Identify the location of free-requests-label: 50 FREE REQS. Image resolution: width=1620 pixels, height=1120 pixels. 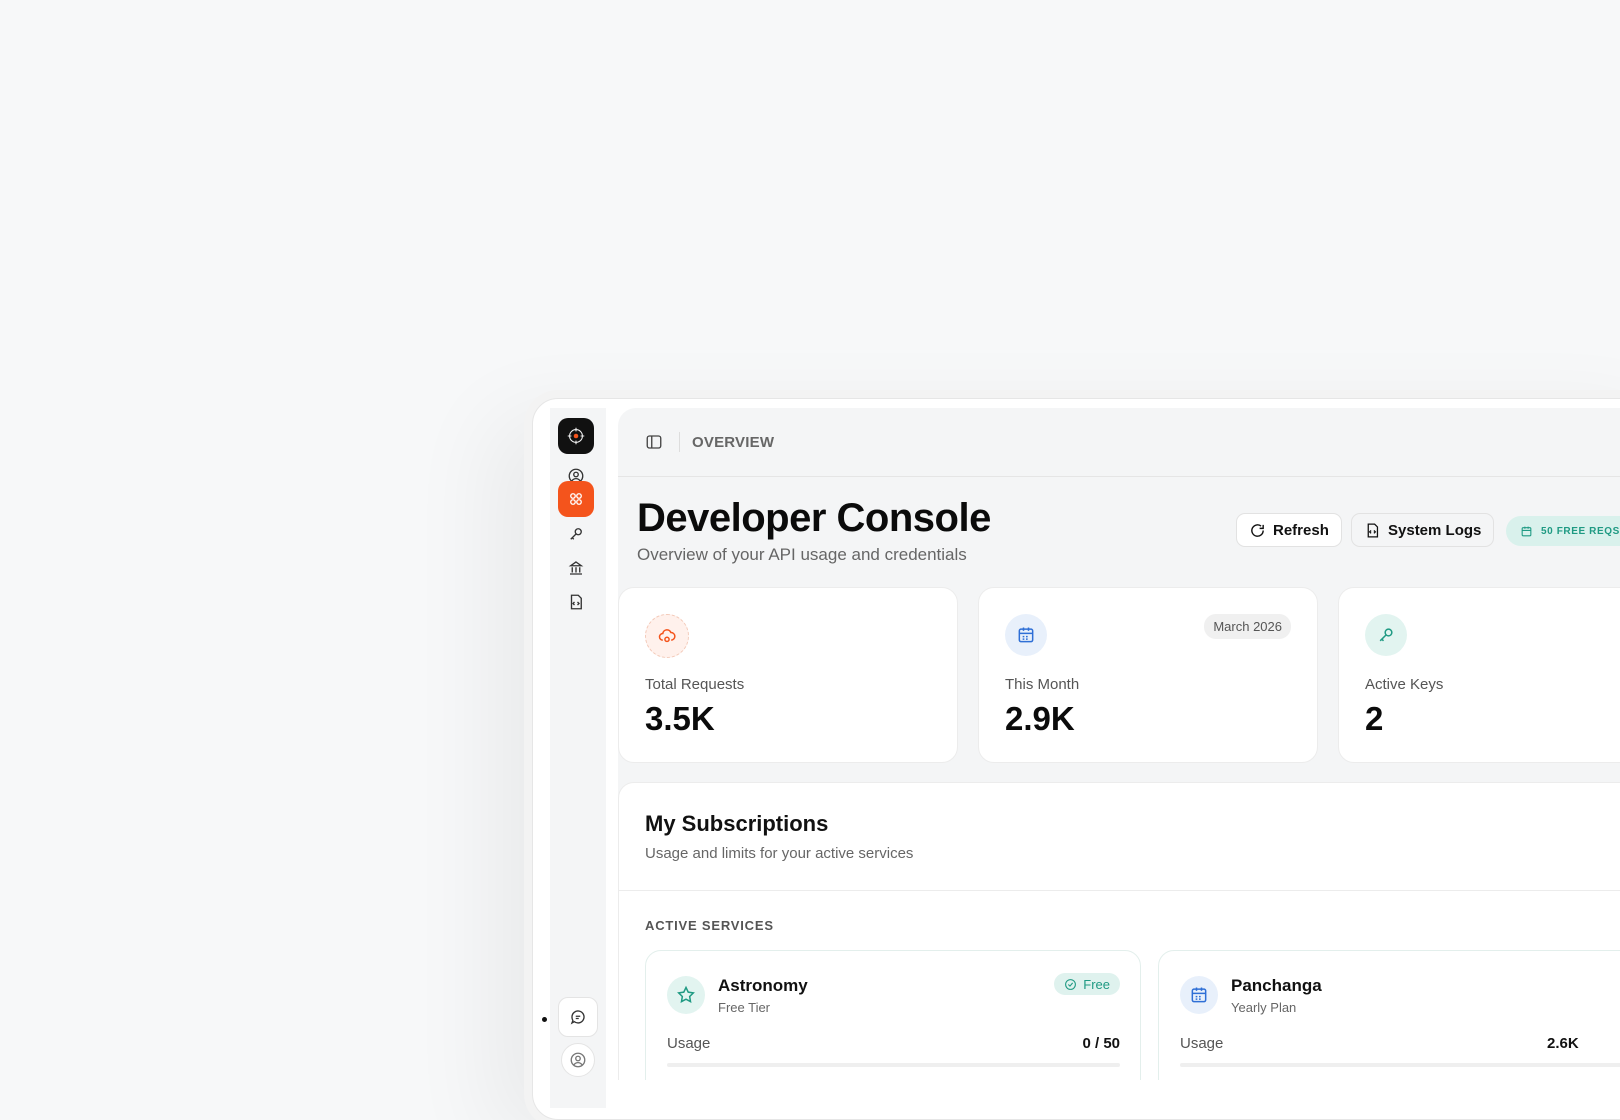
(1580, 531).